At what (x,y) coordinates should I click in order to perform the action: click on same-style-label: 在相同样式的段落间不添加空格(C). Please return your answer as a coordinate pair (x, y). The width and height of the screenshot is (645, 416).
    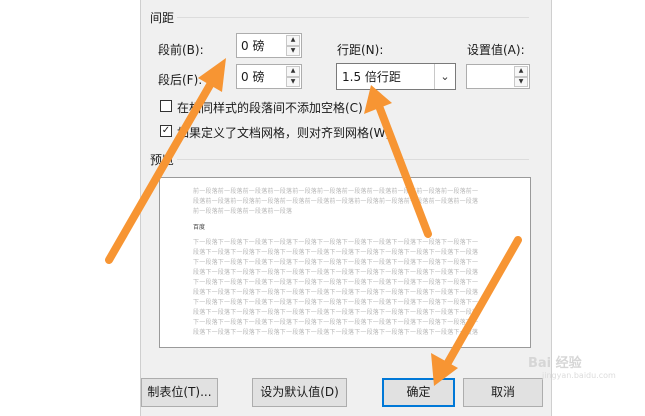
    Looking at the image, I should click on (270, 107).